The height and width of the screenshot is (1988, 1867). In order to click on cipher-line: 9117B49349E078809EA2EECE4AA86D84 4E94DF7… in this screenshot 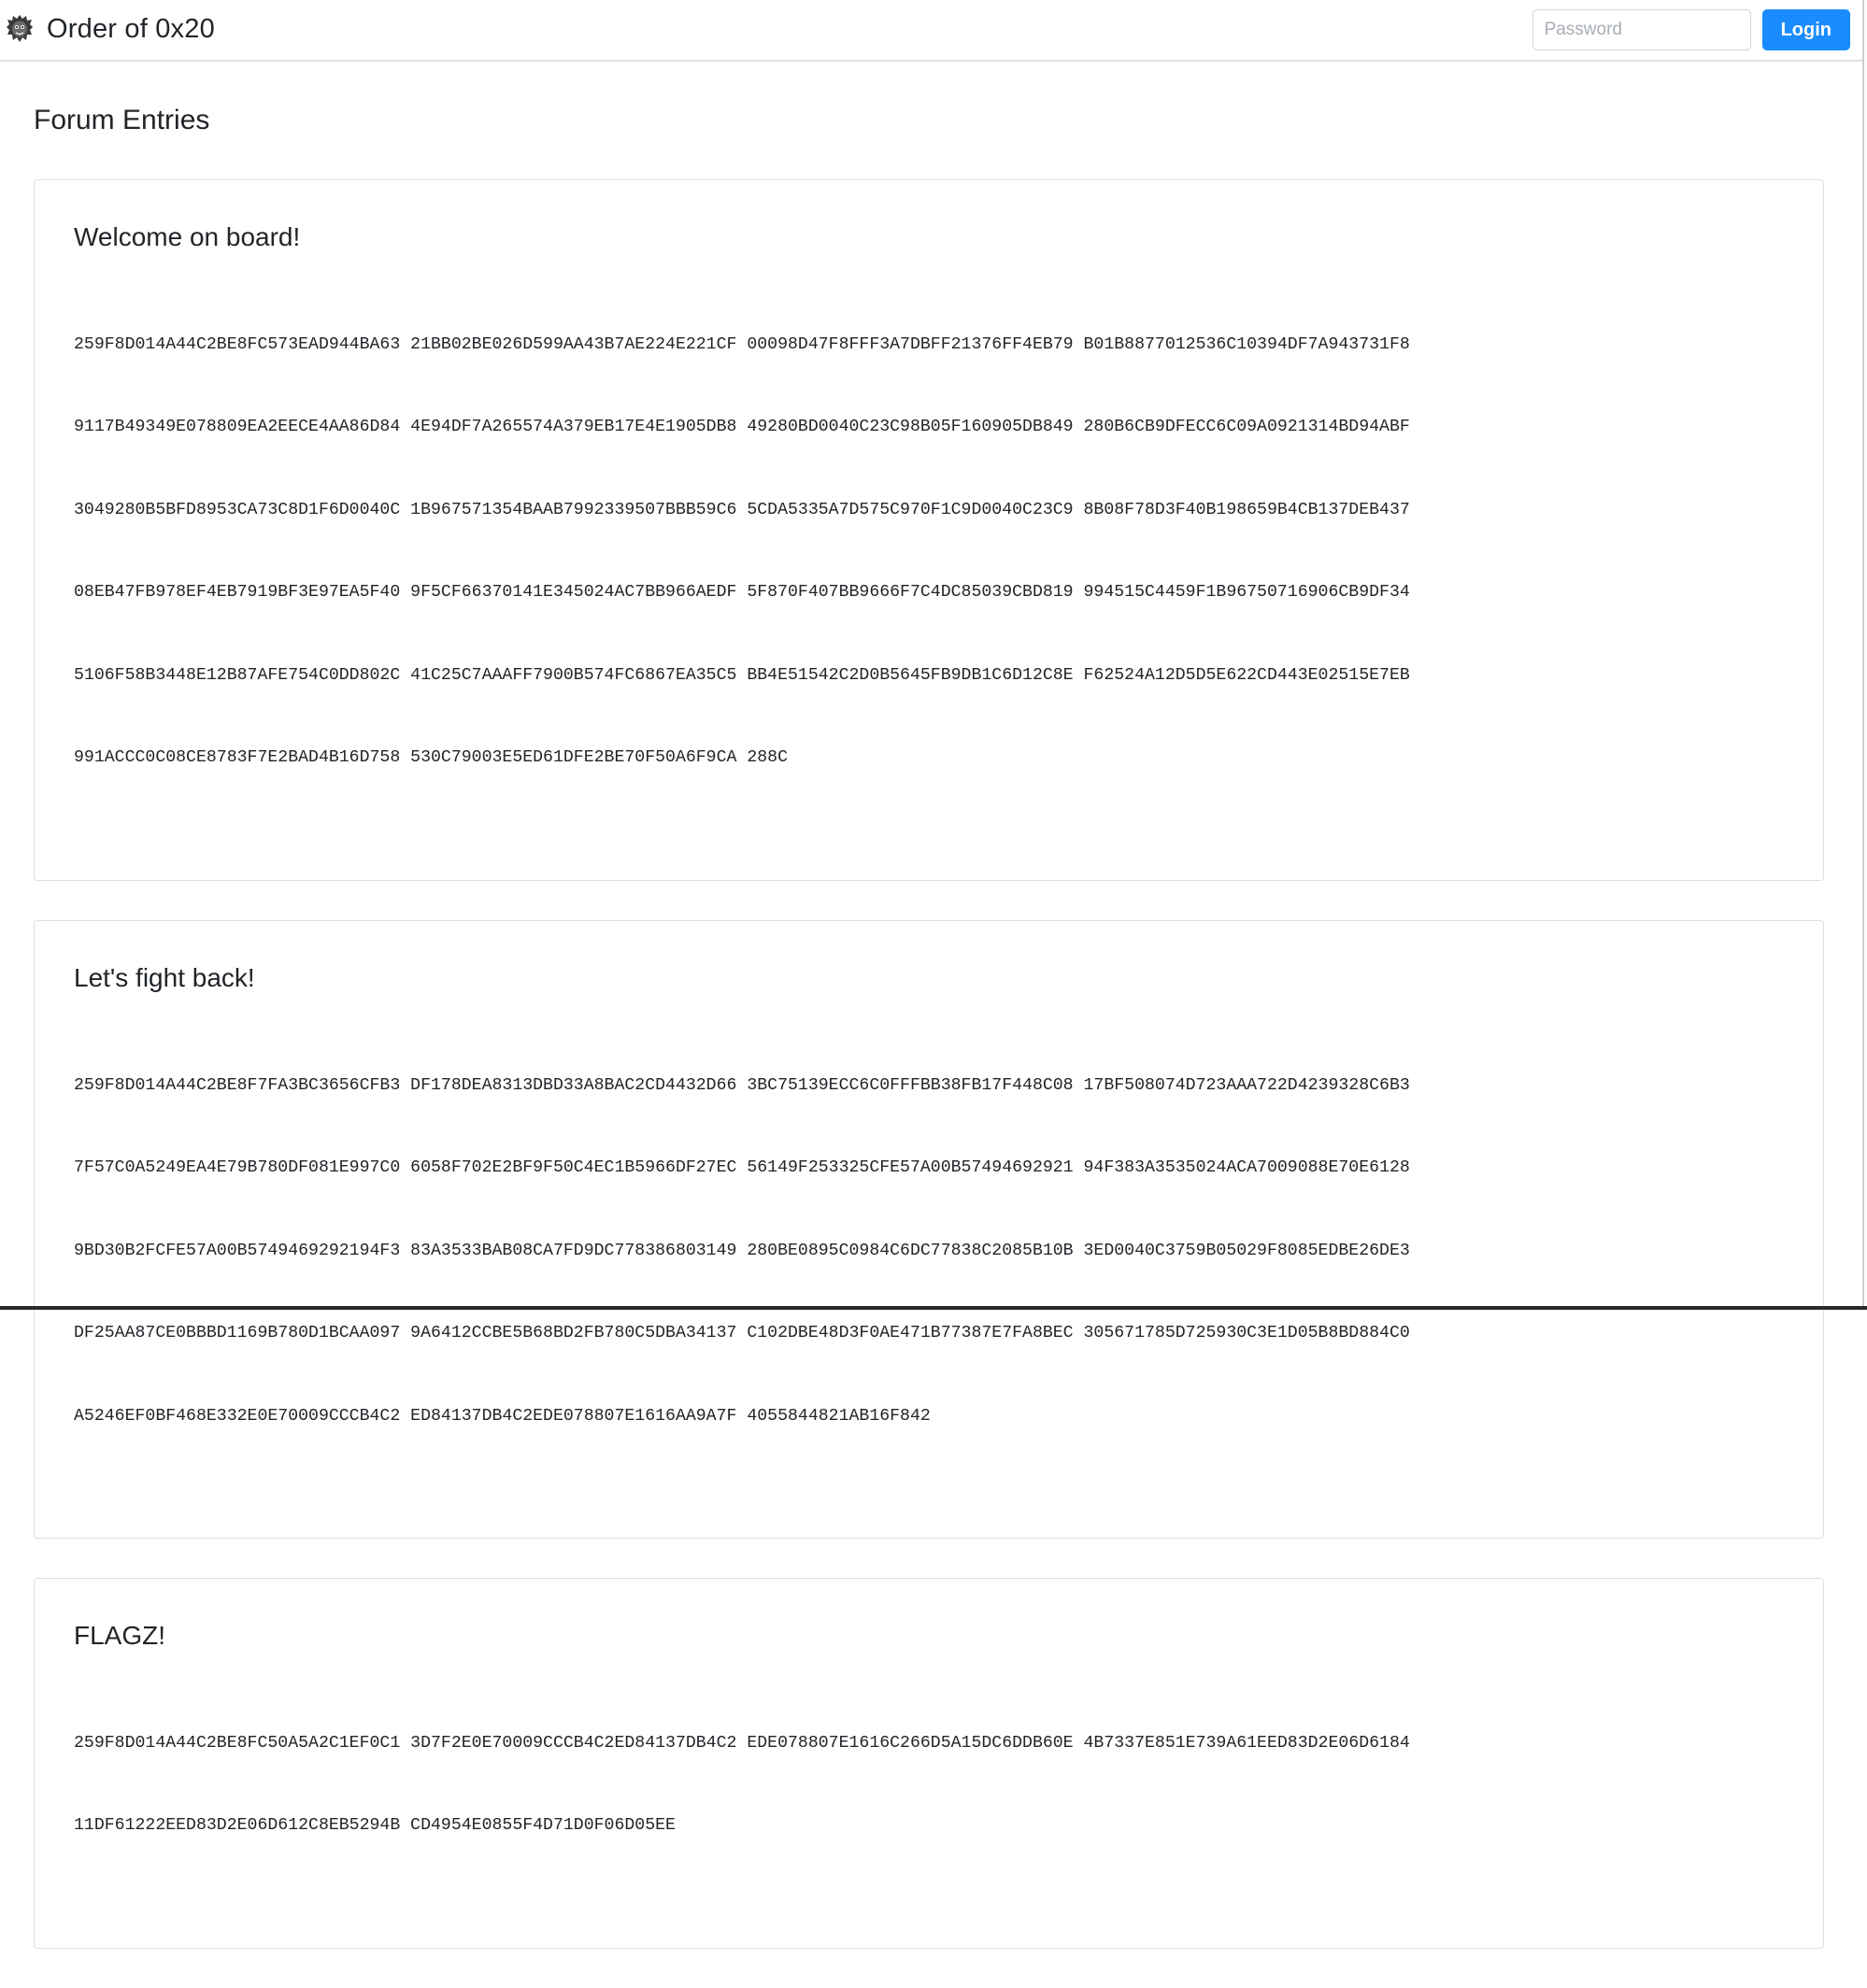, I will do `click(929, 428)`.